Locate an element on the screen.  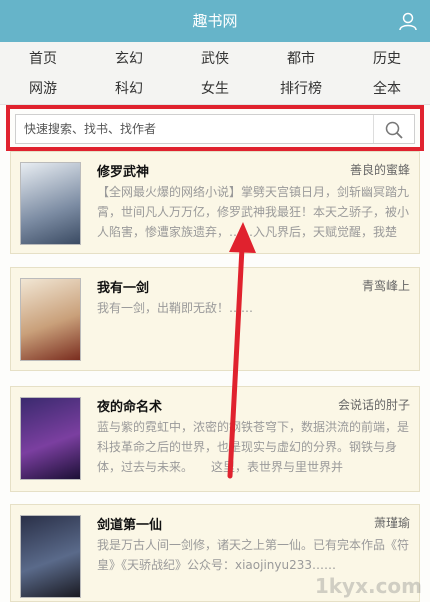
nav-item-xuanhuan: 玄幻 is located at coordinates (129, 59).